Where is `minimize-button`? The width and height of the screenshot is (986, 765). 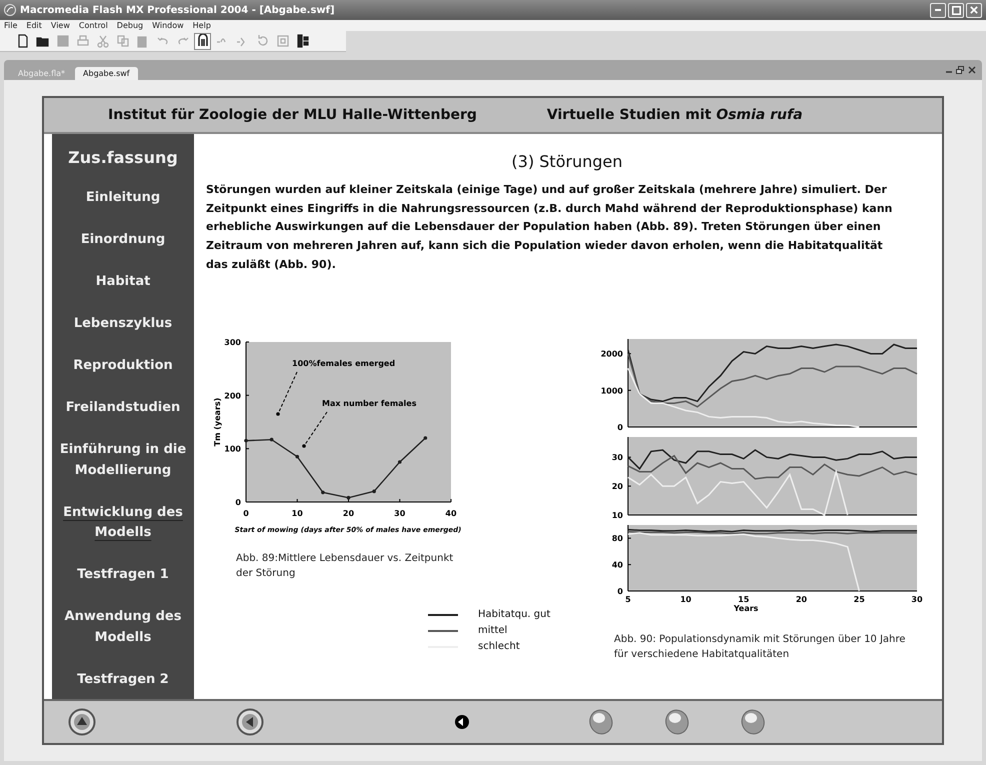
minimize-button is located at coordinates (938, 10).